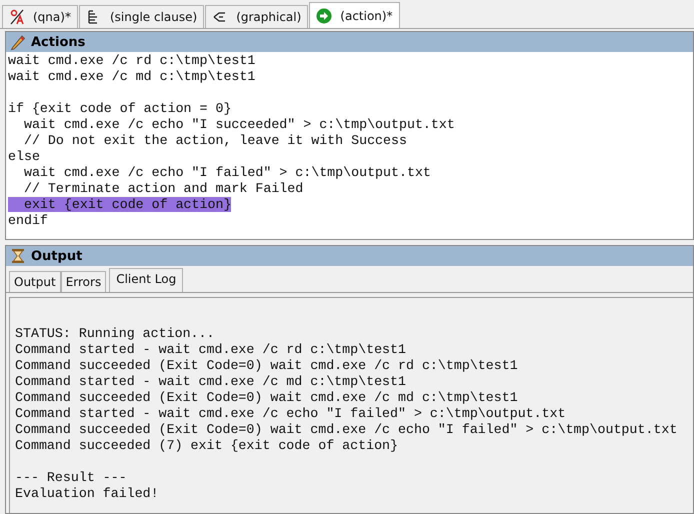  I want to click on log-line: Command succeeded (Exit Code=0) wait cmd.exe /c echo "I failed" > c:\tmp\output.txt, so click(346, 429).